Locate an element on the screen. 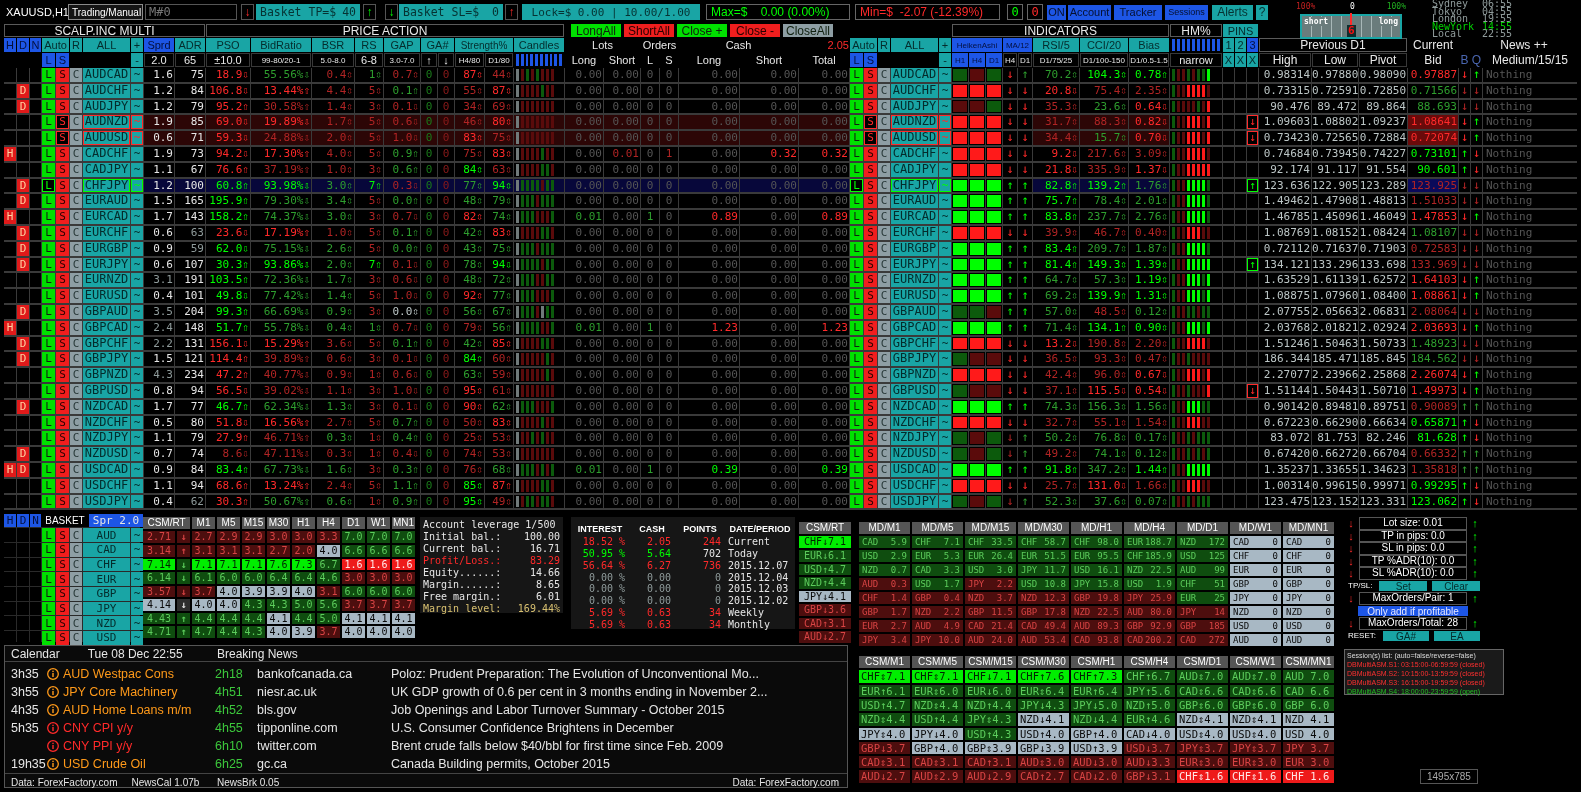  column-header: HeikenAshi is located at coordinates (977, 45).